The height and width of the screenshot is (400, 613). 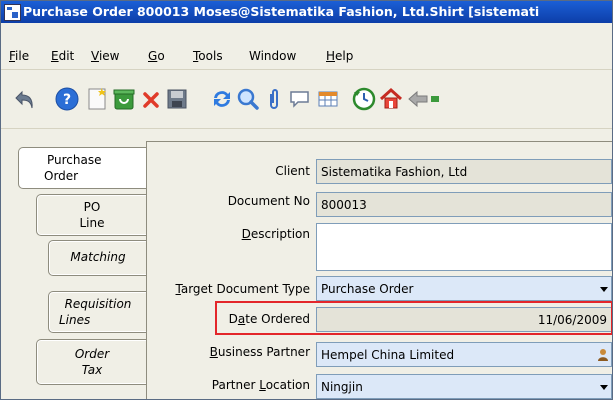 I want to click on new-record-icon, so click(x=98, y=100).